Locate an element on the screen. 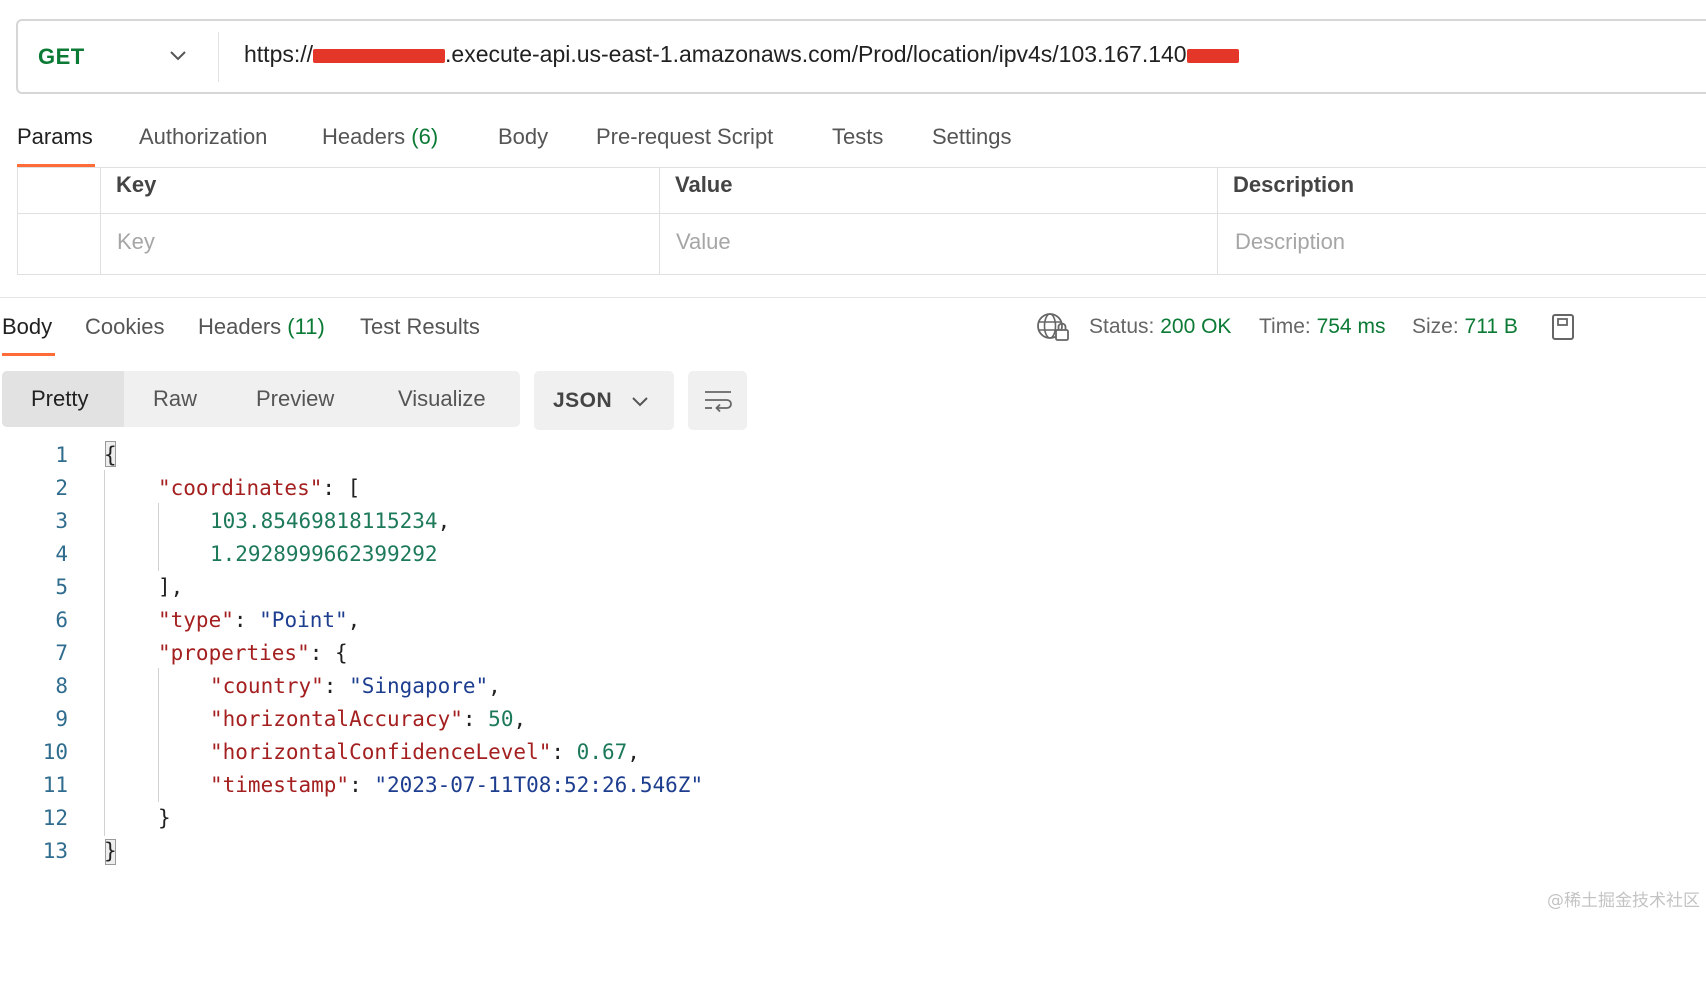  save-response-icon is located at coordinates (1562, 327).